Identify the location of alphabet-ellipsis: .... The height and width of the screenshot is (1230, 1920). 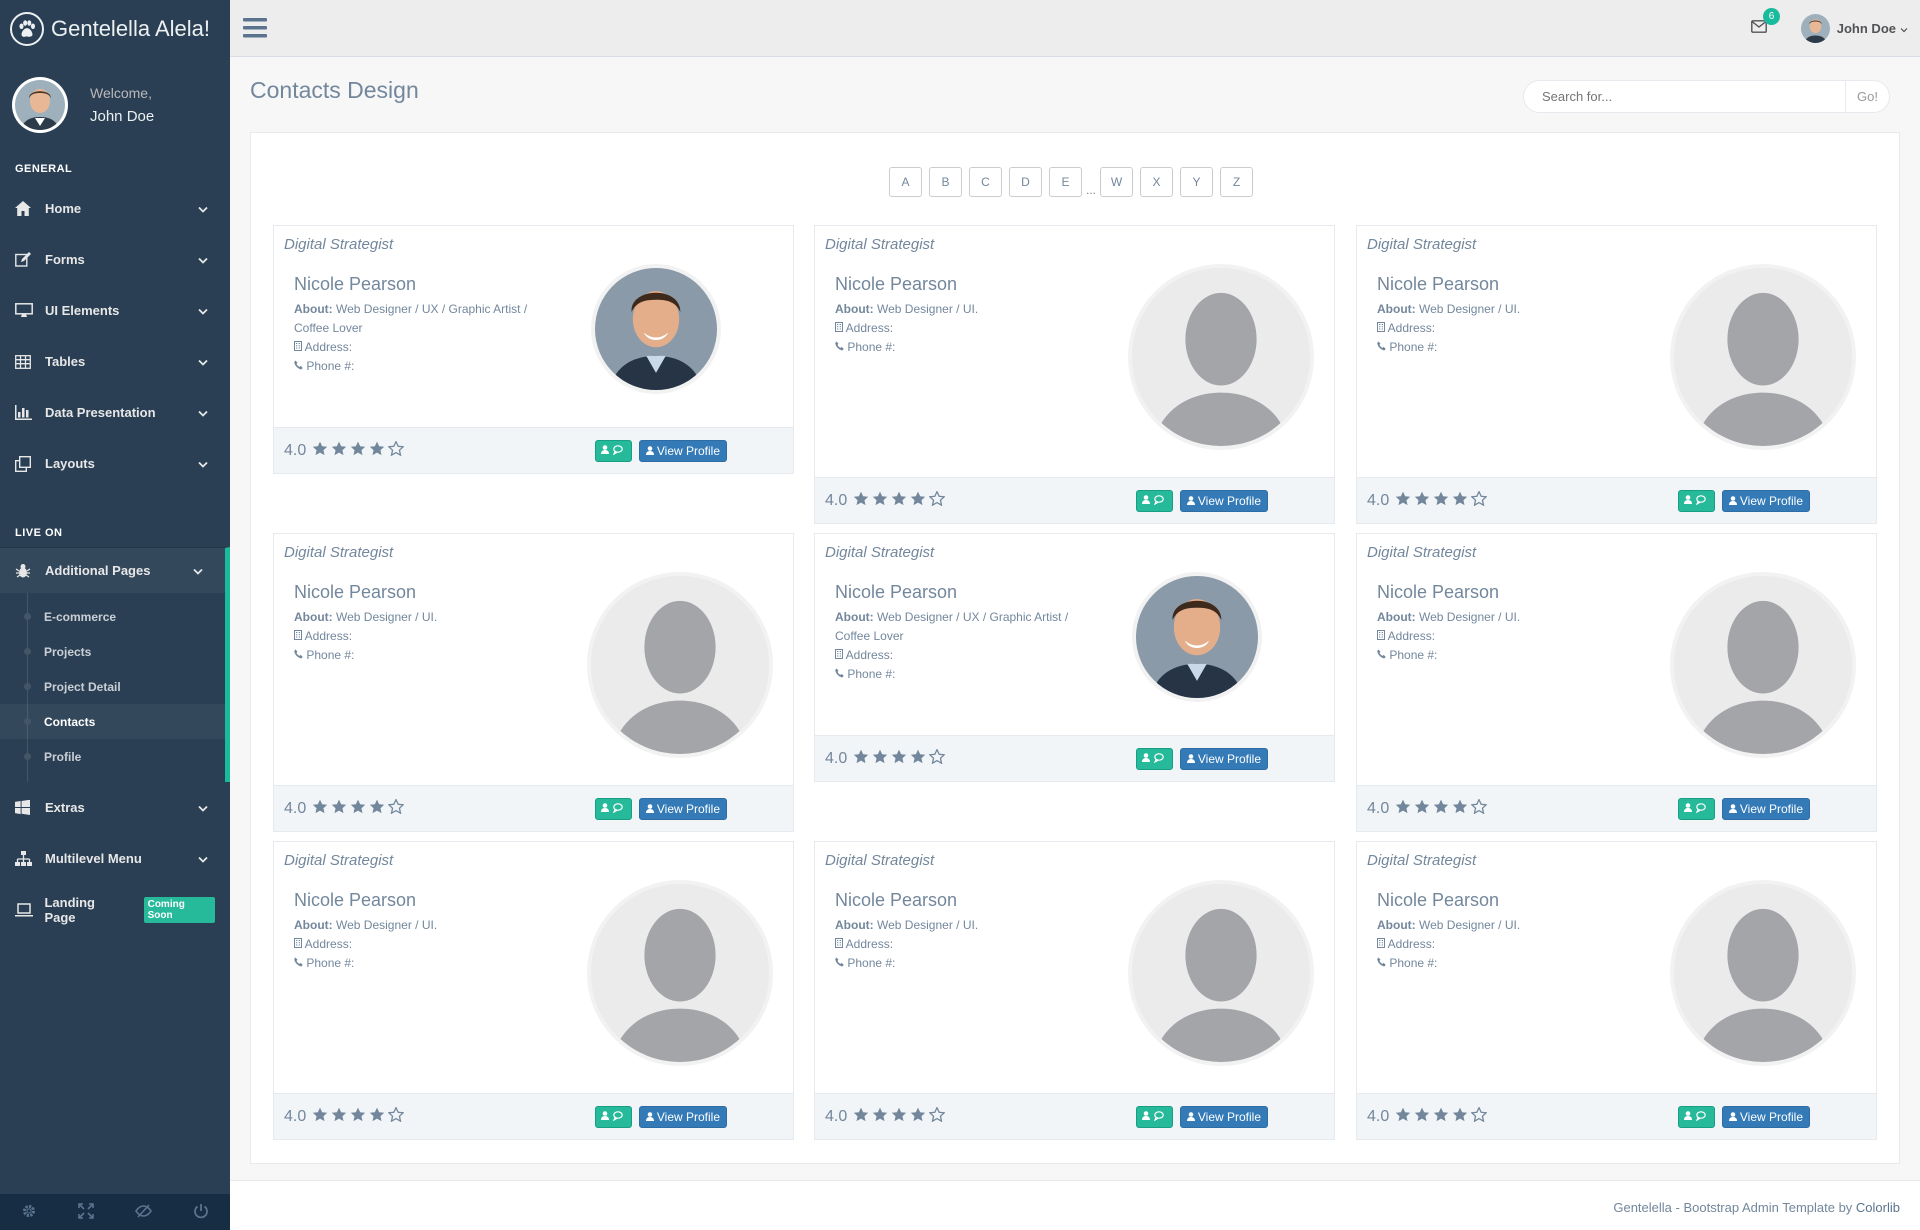
(1091, 190).